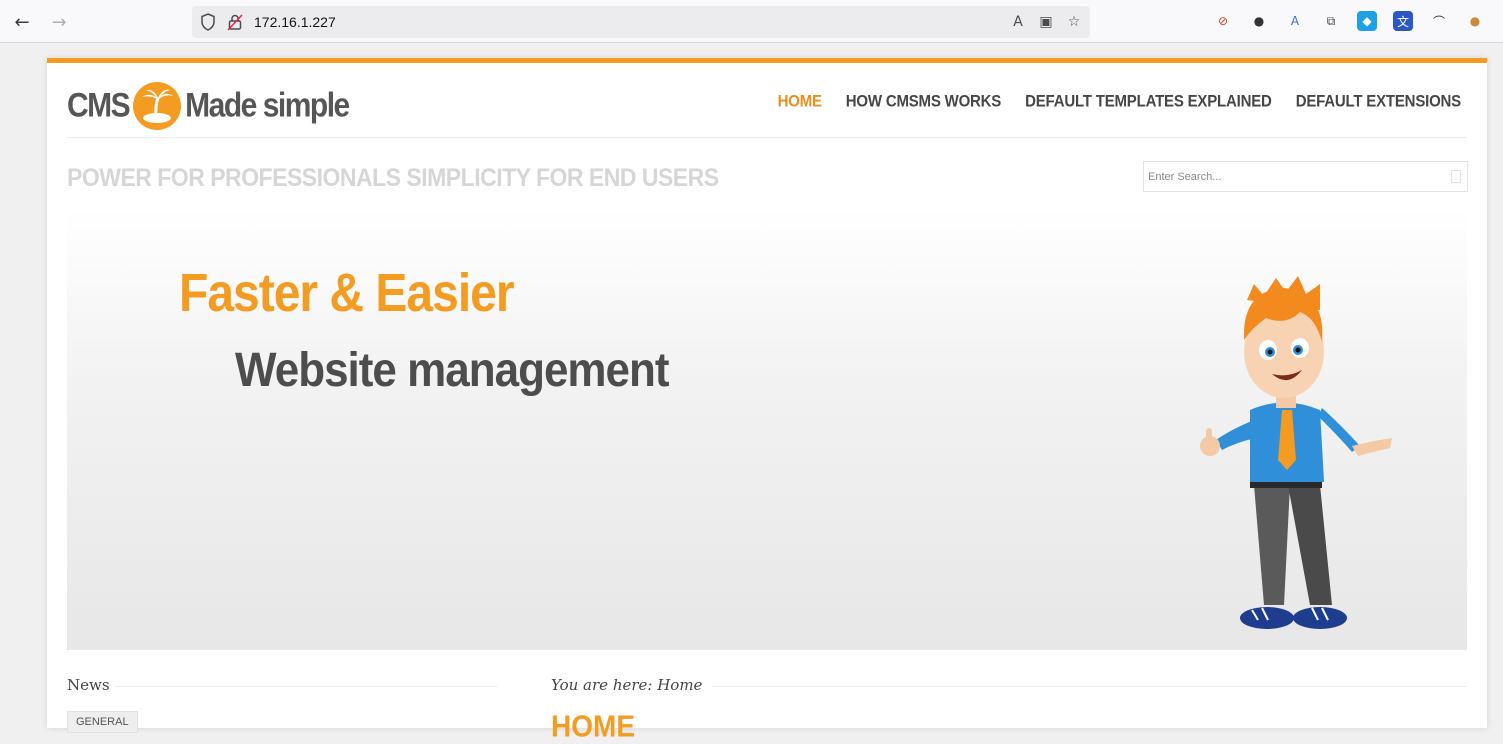 Image resolution: width=1503 pixels, height=744 pixels. I want to click on site-logo: CMS Made simple, so click(208, 106).